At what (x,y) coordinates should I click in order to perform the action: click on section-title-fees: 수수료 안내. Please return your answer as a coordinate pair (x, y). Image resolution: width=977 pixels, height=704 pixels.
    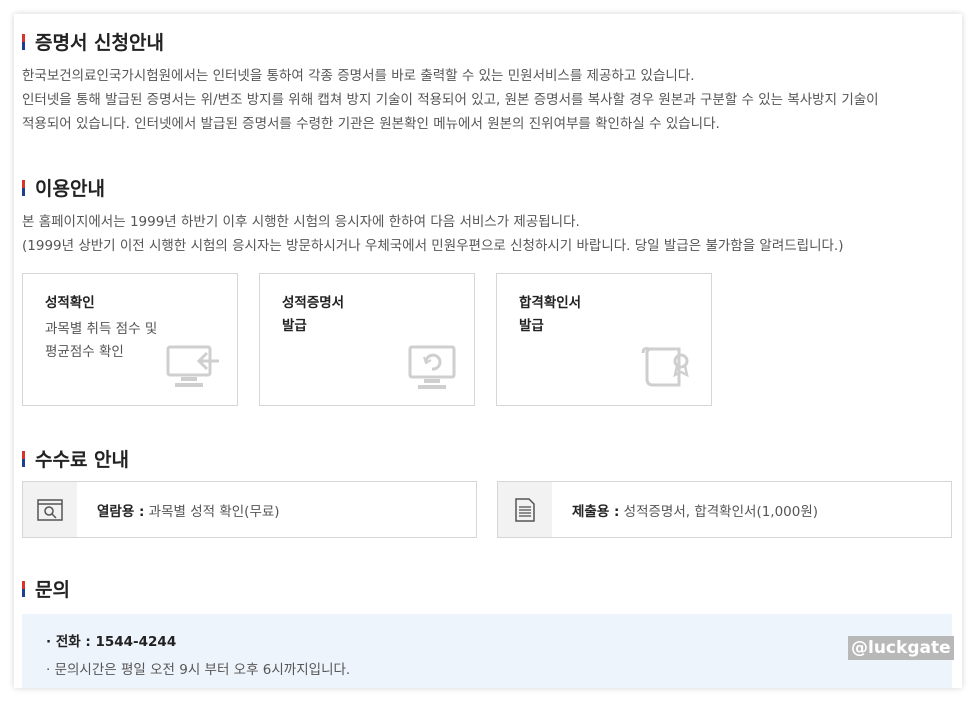
    Looking at the image, I should click on (75, 458).